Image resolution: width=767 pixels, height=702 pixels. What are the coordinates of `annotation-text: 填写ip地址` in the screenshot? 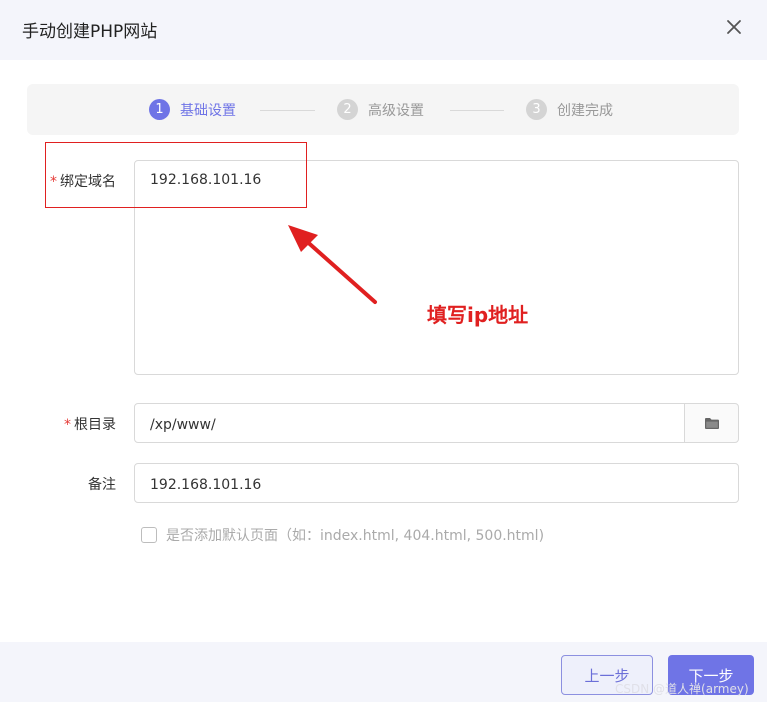 It's located at (478, 315).